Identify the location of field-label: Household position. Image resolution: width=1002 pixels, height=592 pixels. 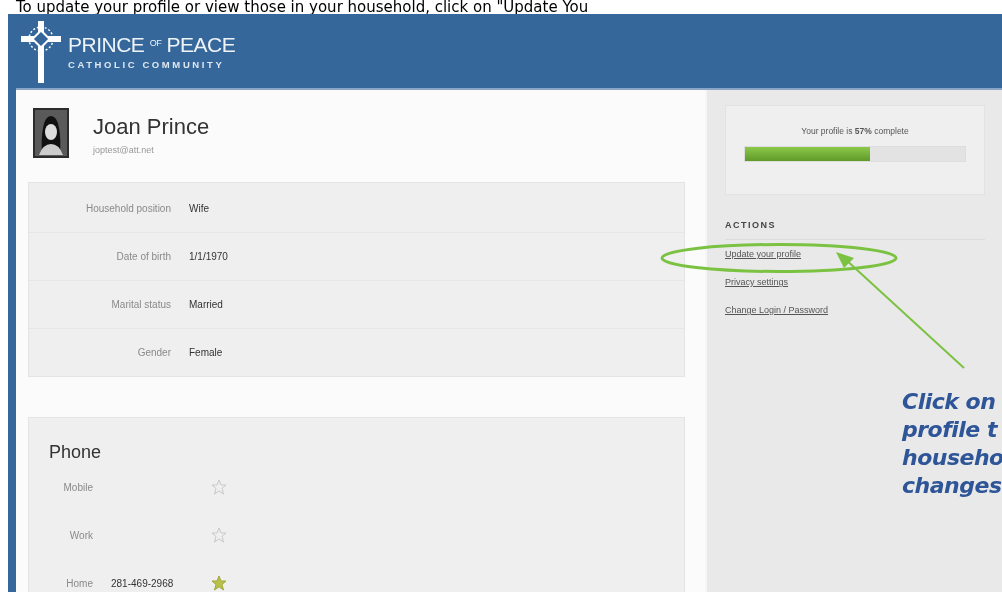
(127, 208).